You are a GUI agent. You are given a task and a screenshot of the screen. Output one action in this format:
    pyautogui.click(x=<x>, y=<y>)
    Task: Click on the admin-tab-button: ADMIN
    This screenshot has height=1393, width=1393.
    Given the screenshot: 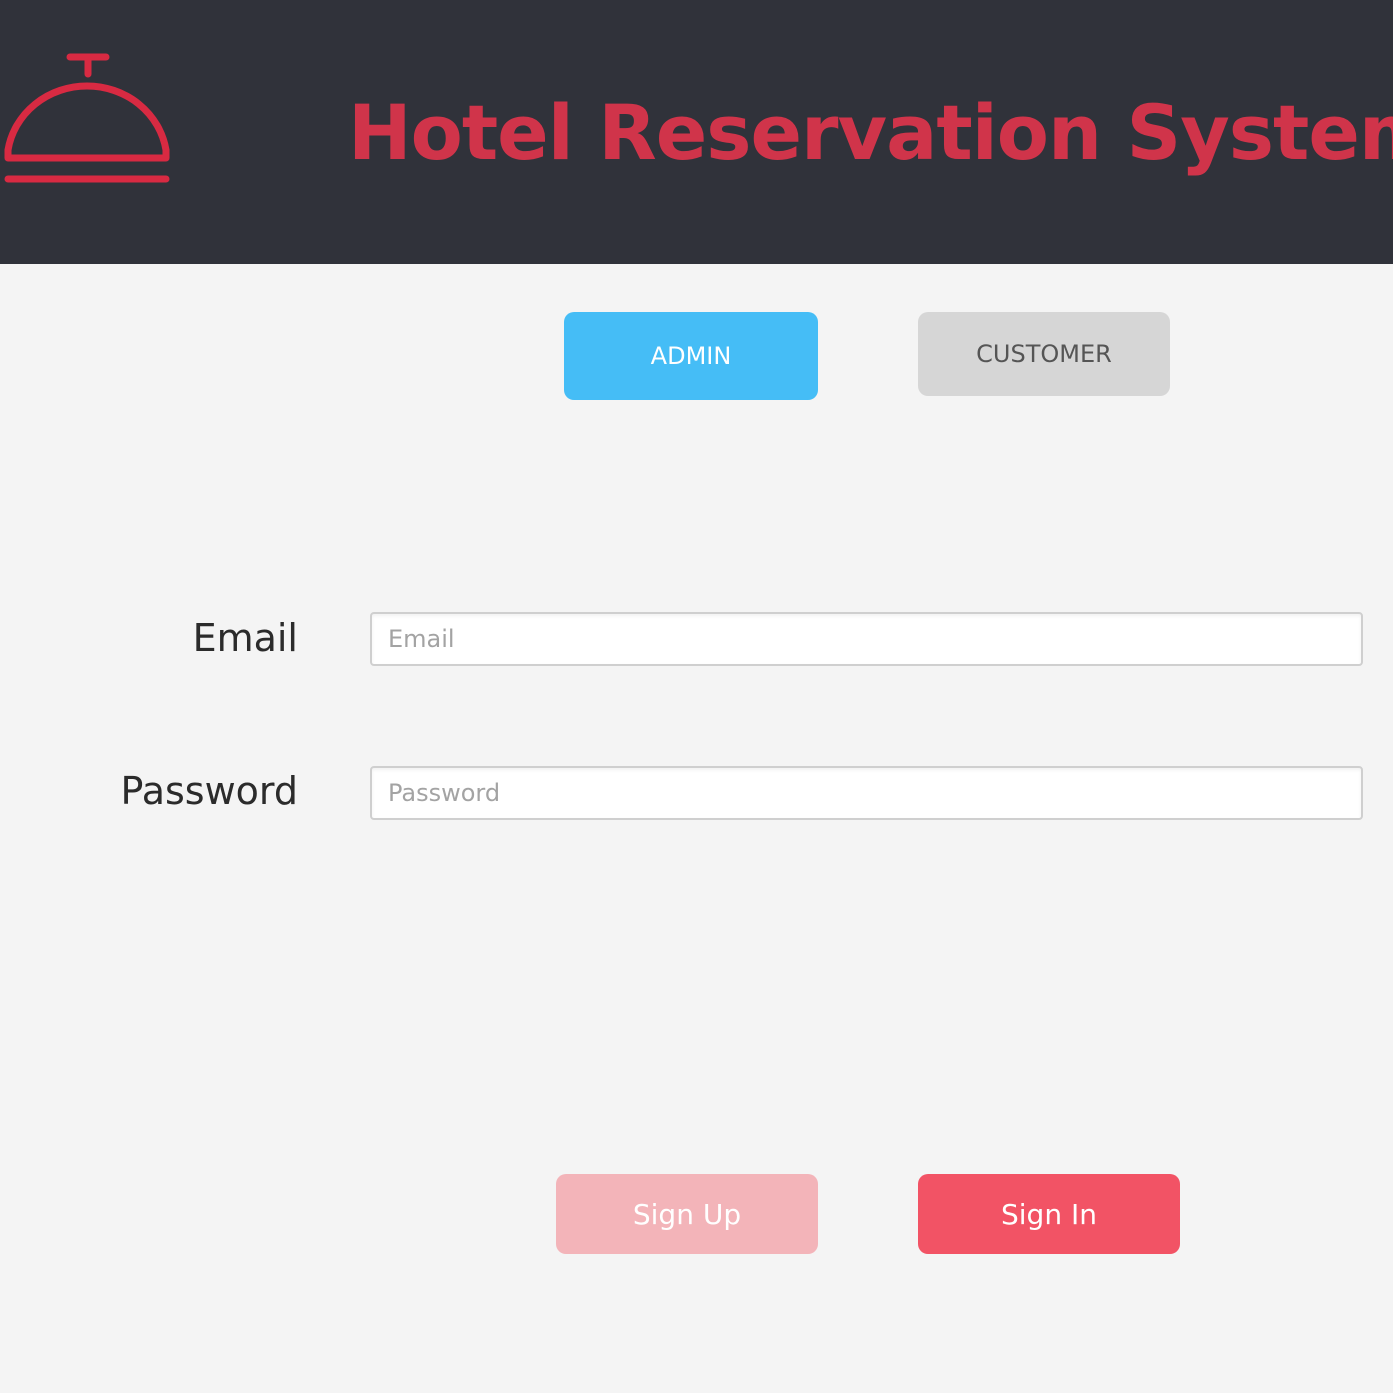 What is the action you would take?
    pyautogui.click(x=691, y=356)
    